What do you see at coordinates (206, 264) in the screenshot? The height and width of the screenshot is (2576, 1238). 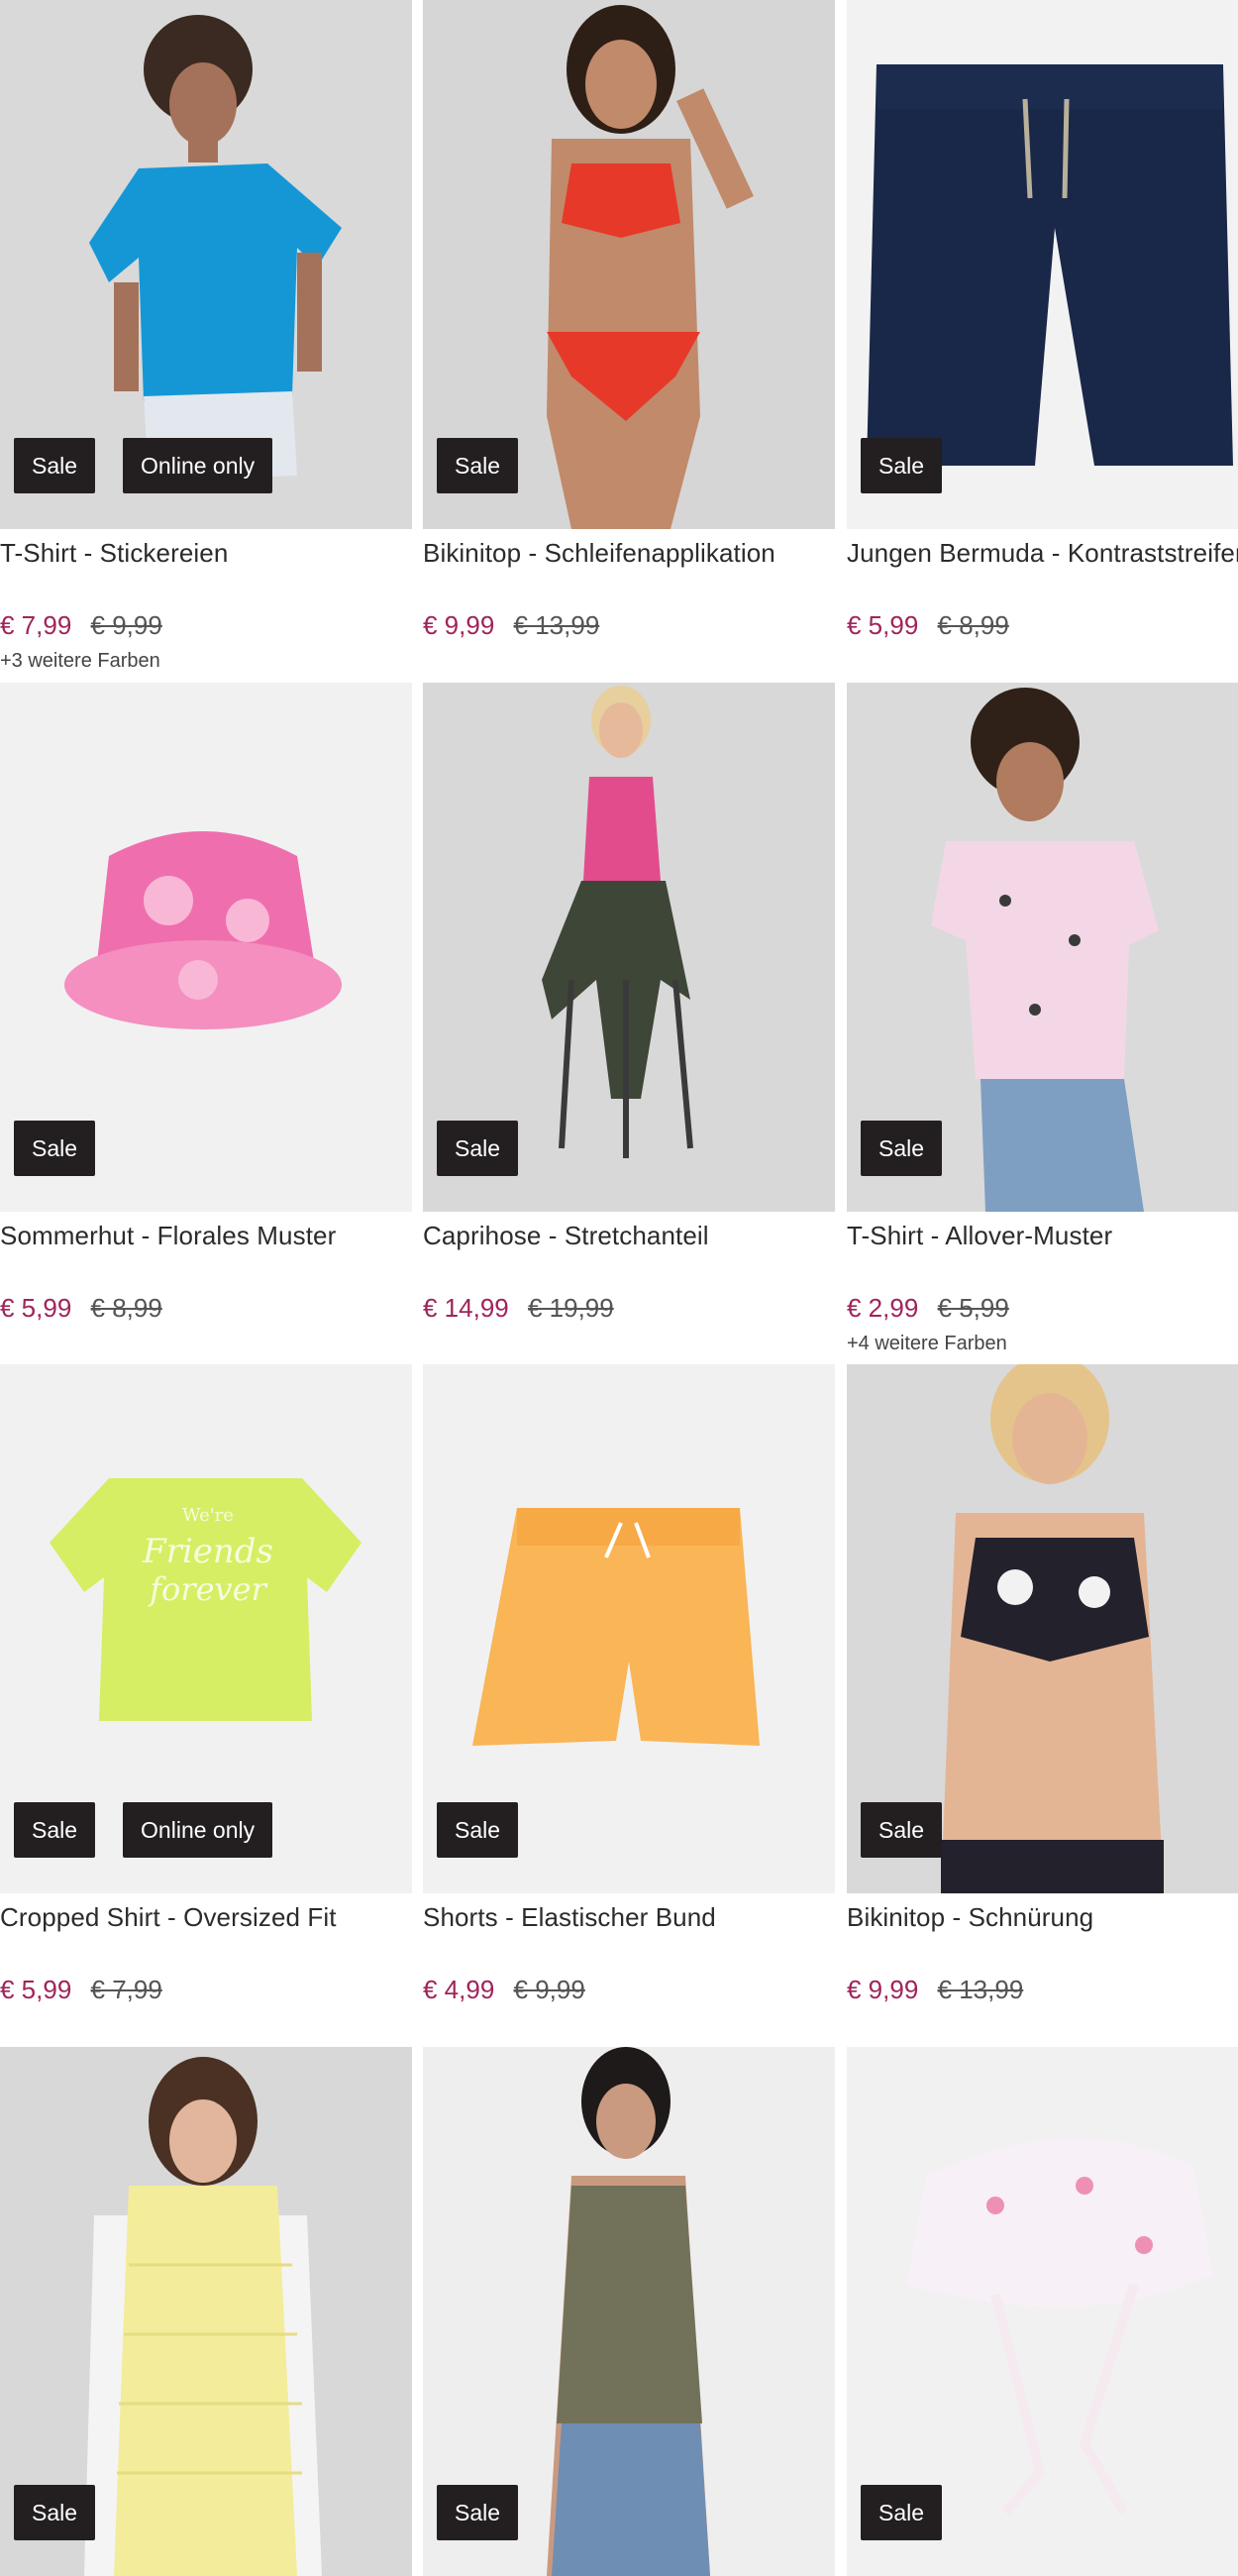 I see `product-image: Sale Online only` at bounding box center [206, 264].